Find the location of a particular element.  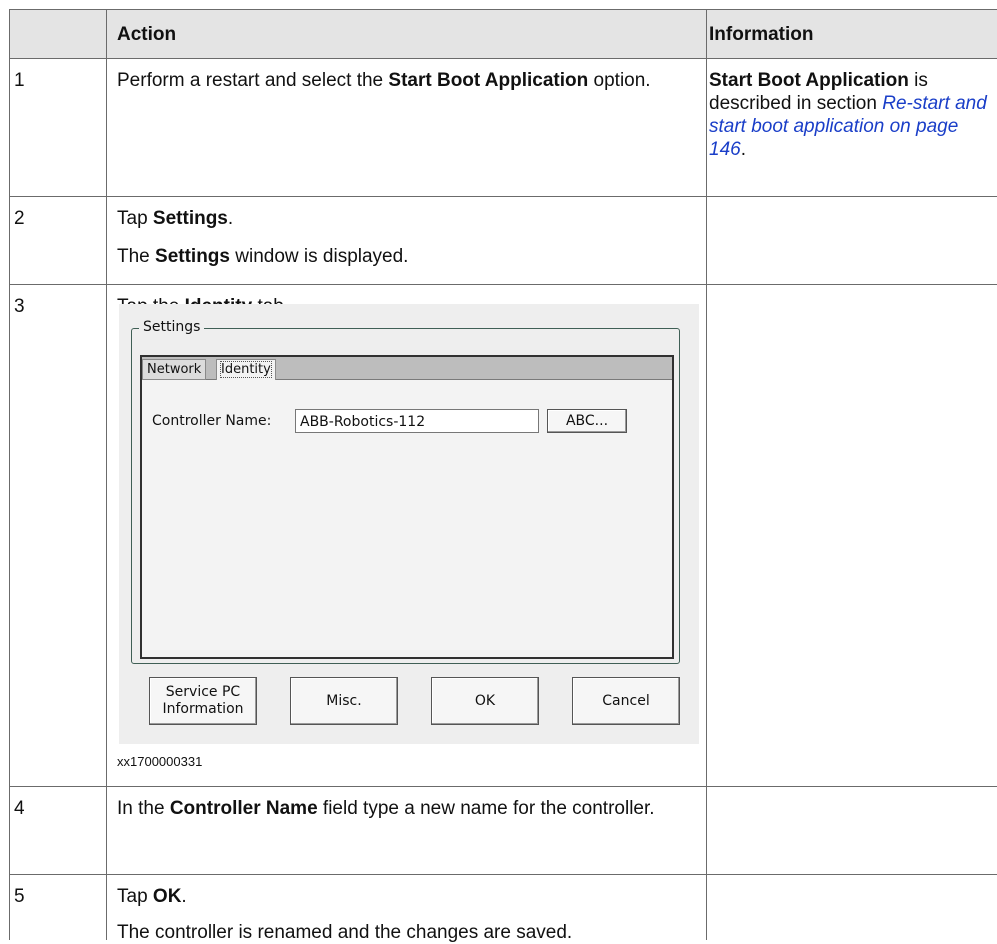

header-action: Action is located at coordinates (147, 34).